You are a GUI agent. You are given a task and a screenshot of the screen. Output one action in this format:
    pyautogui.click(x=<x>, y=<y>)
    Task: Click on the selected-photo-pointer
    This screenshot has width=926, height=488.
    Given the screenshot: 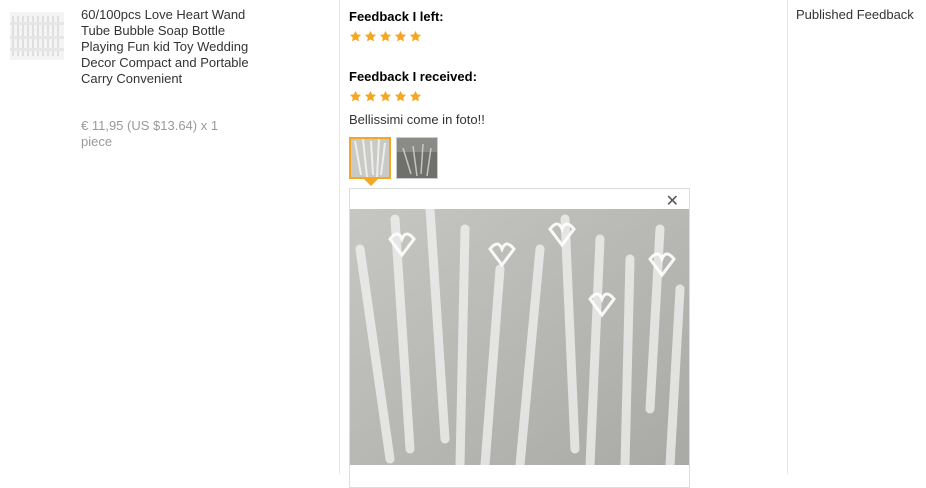 What is the action you would take?
    pyautogui.click(x=371, y=182)
    